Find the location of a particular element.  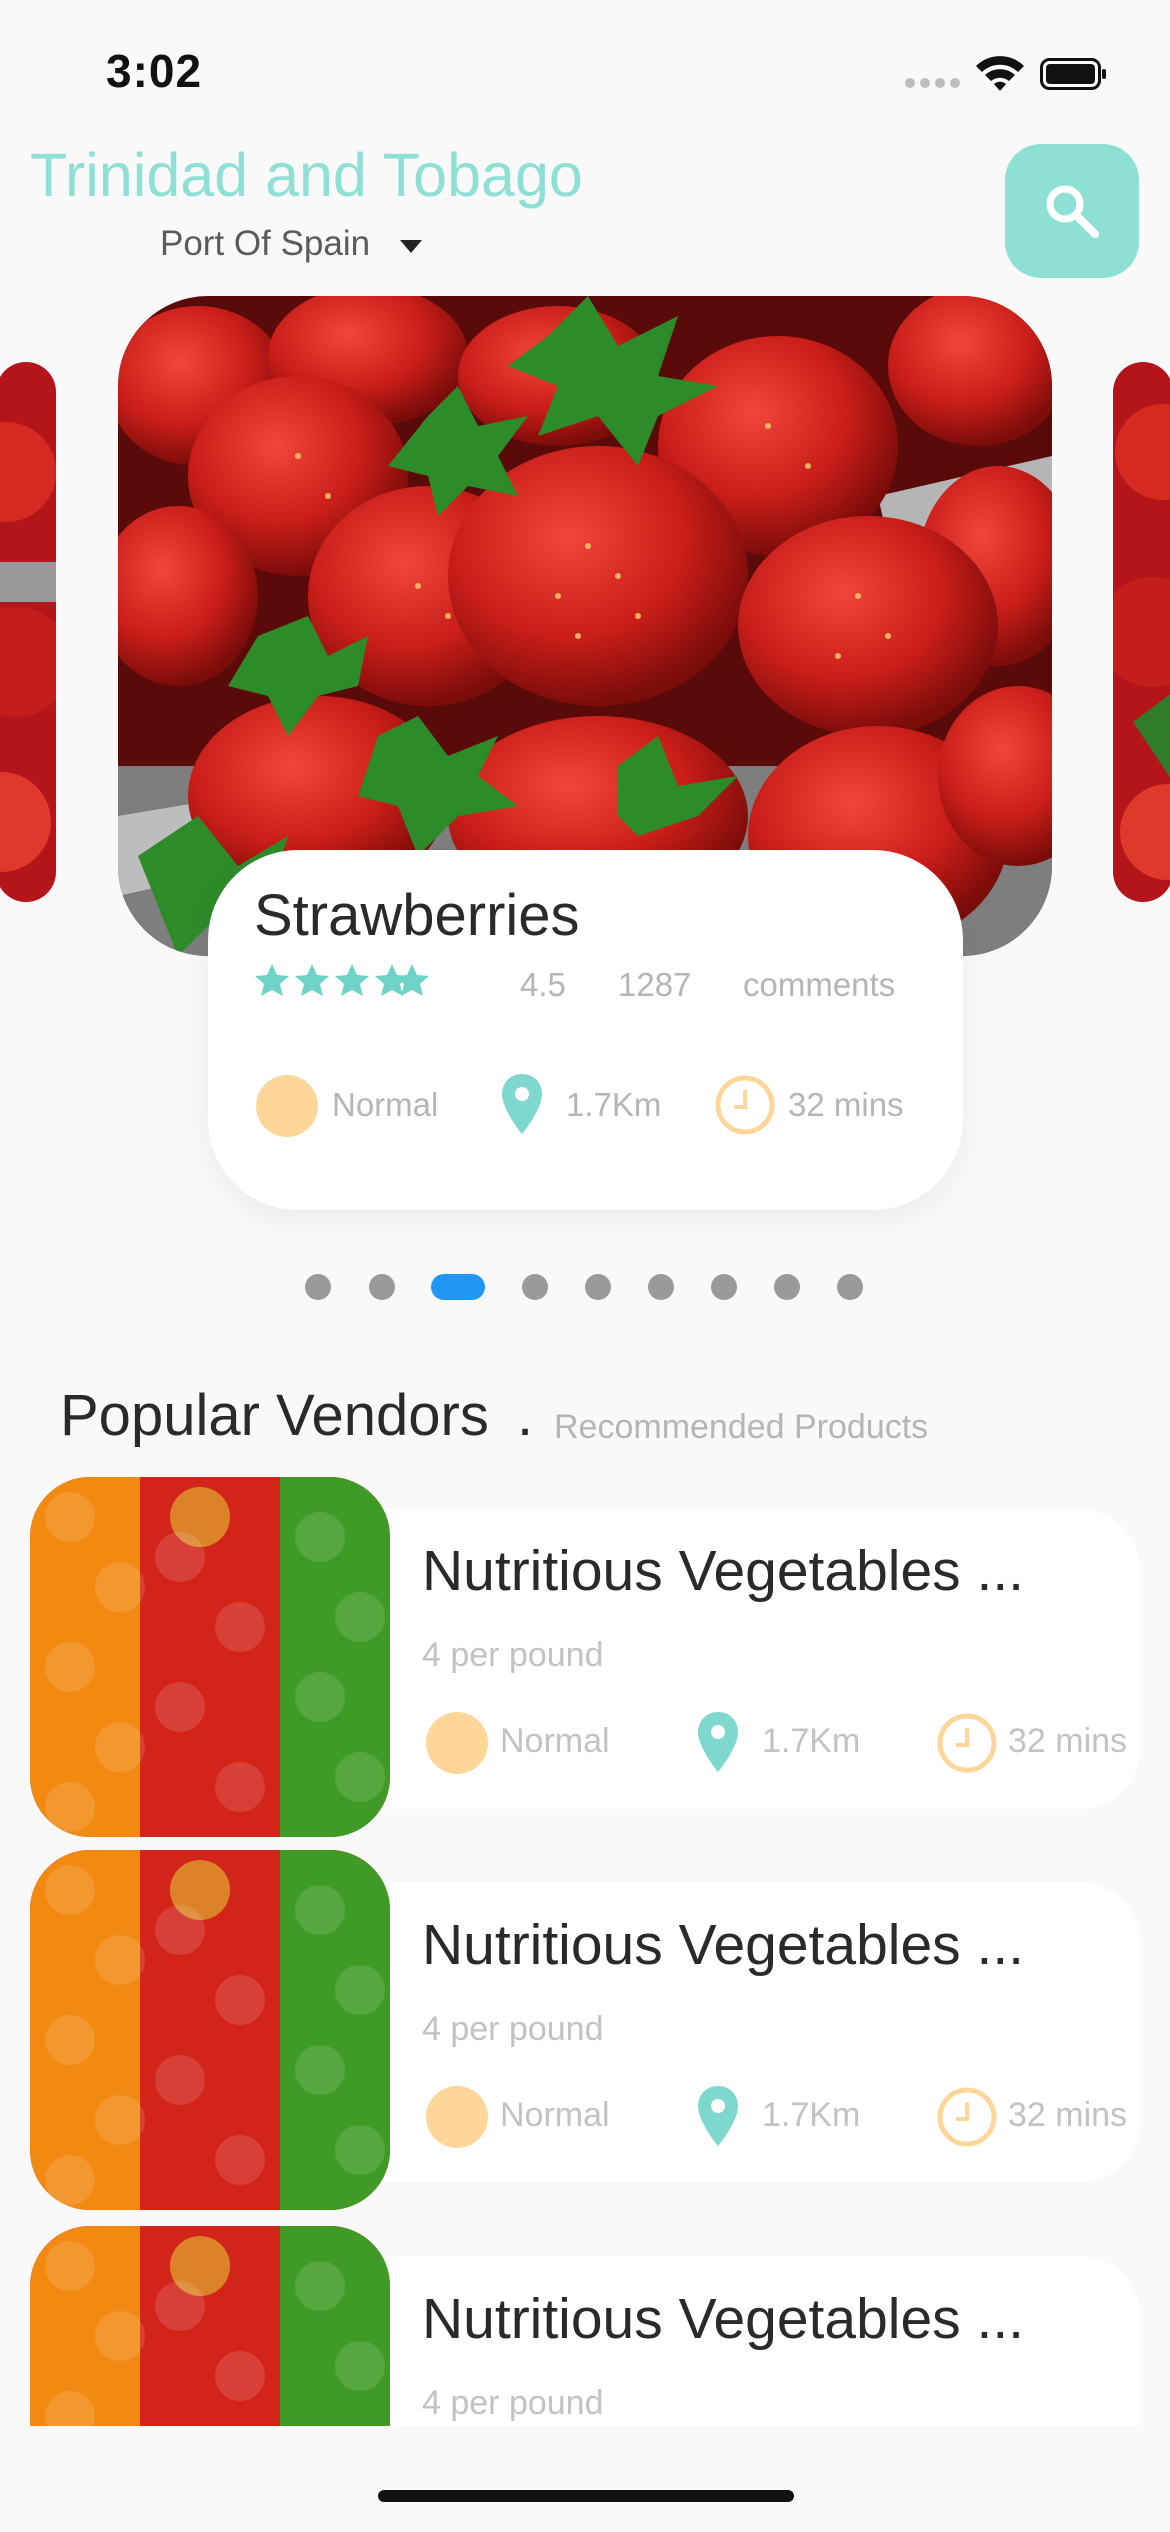

rating-value: 4.5 is located at coordinates (543, 984).